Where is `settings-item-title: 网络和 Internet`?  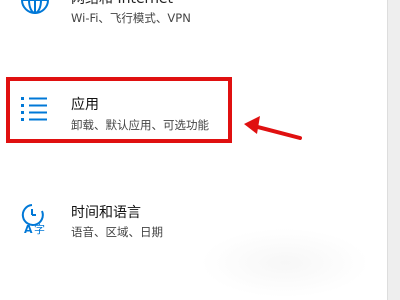
settings-item-title: 网络和 Internet is located at coordinates (122, 4).